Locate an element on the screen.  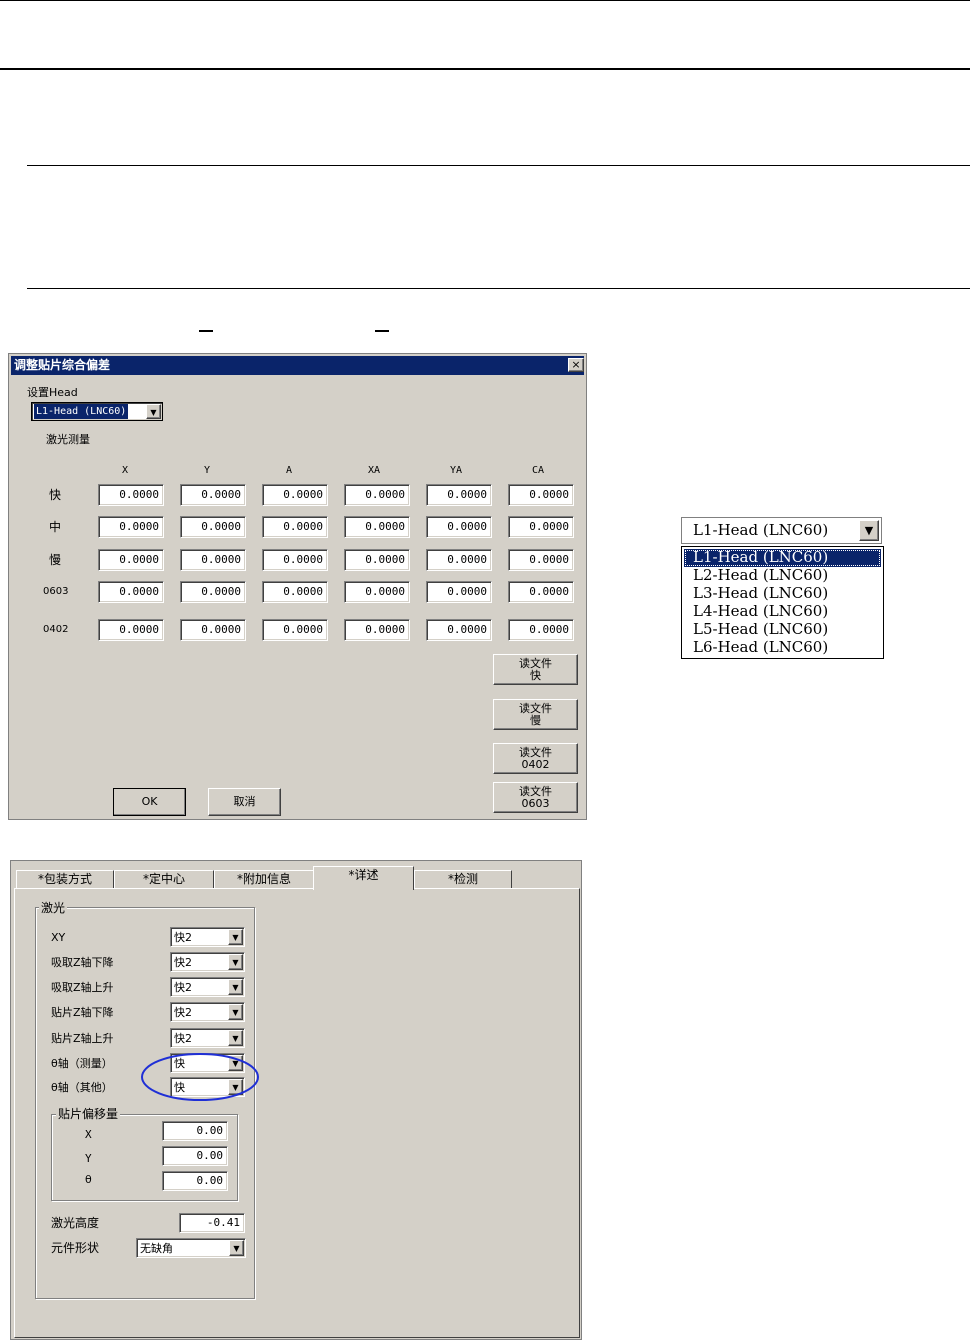
dropdown-option: L4-Head (LNC60) is located at coordinates (760, 611).